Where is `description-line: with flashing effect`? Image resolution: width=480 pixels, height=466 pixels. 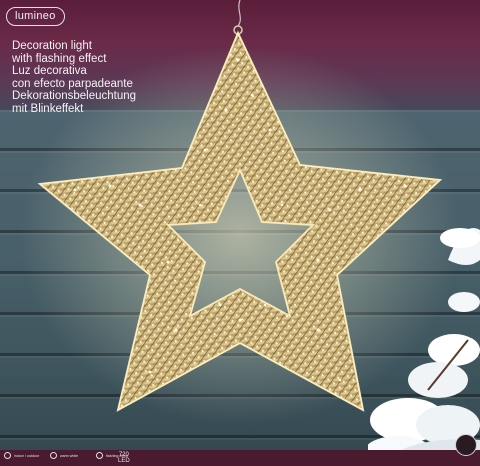
description-line: with flashing effect is located at coordinates (59, 58).